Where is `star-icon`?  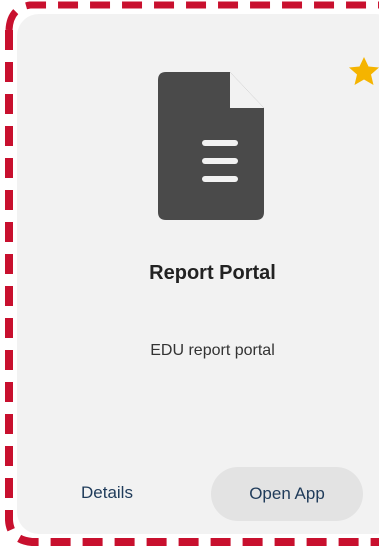 star-icon is located at coordinates (363, 71).